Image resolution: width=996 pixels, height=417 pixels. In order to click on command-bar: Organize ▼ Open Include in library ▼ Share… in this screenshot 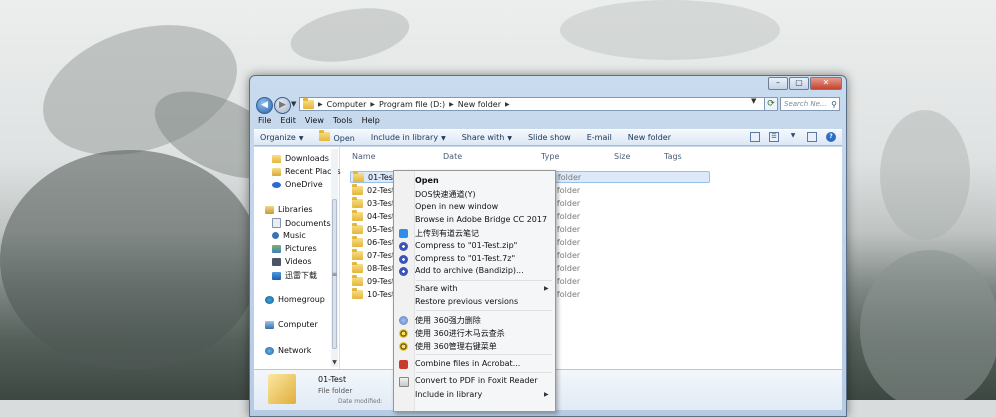, I will do `click(548, 137)`.